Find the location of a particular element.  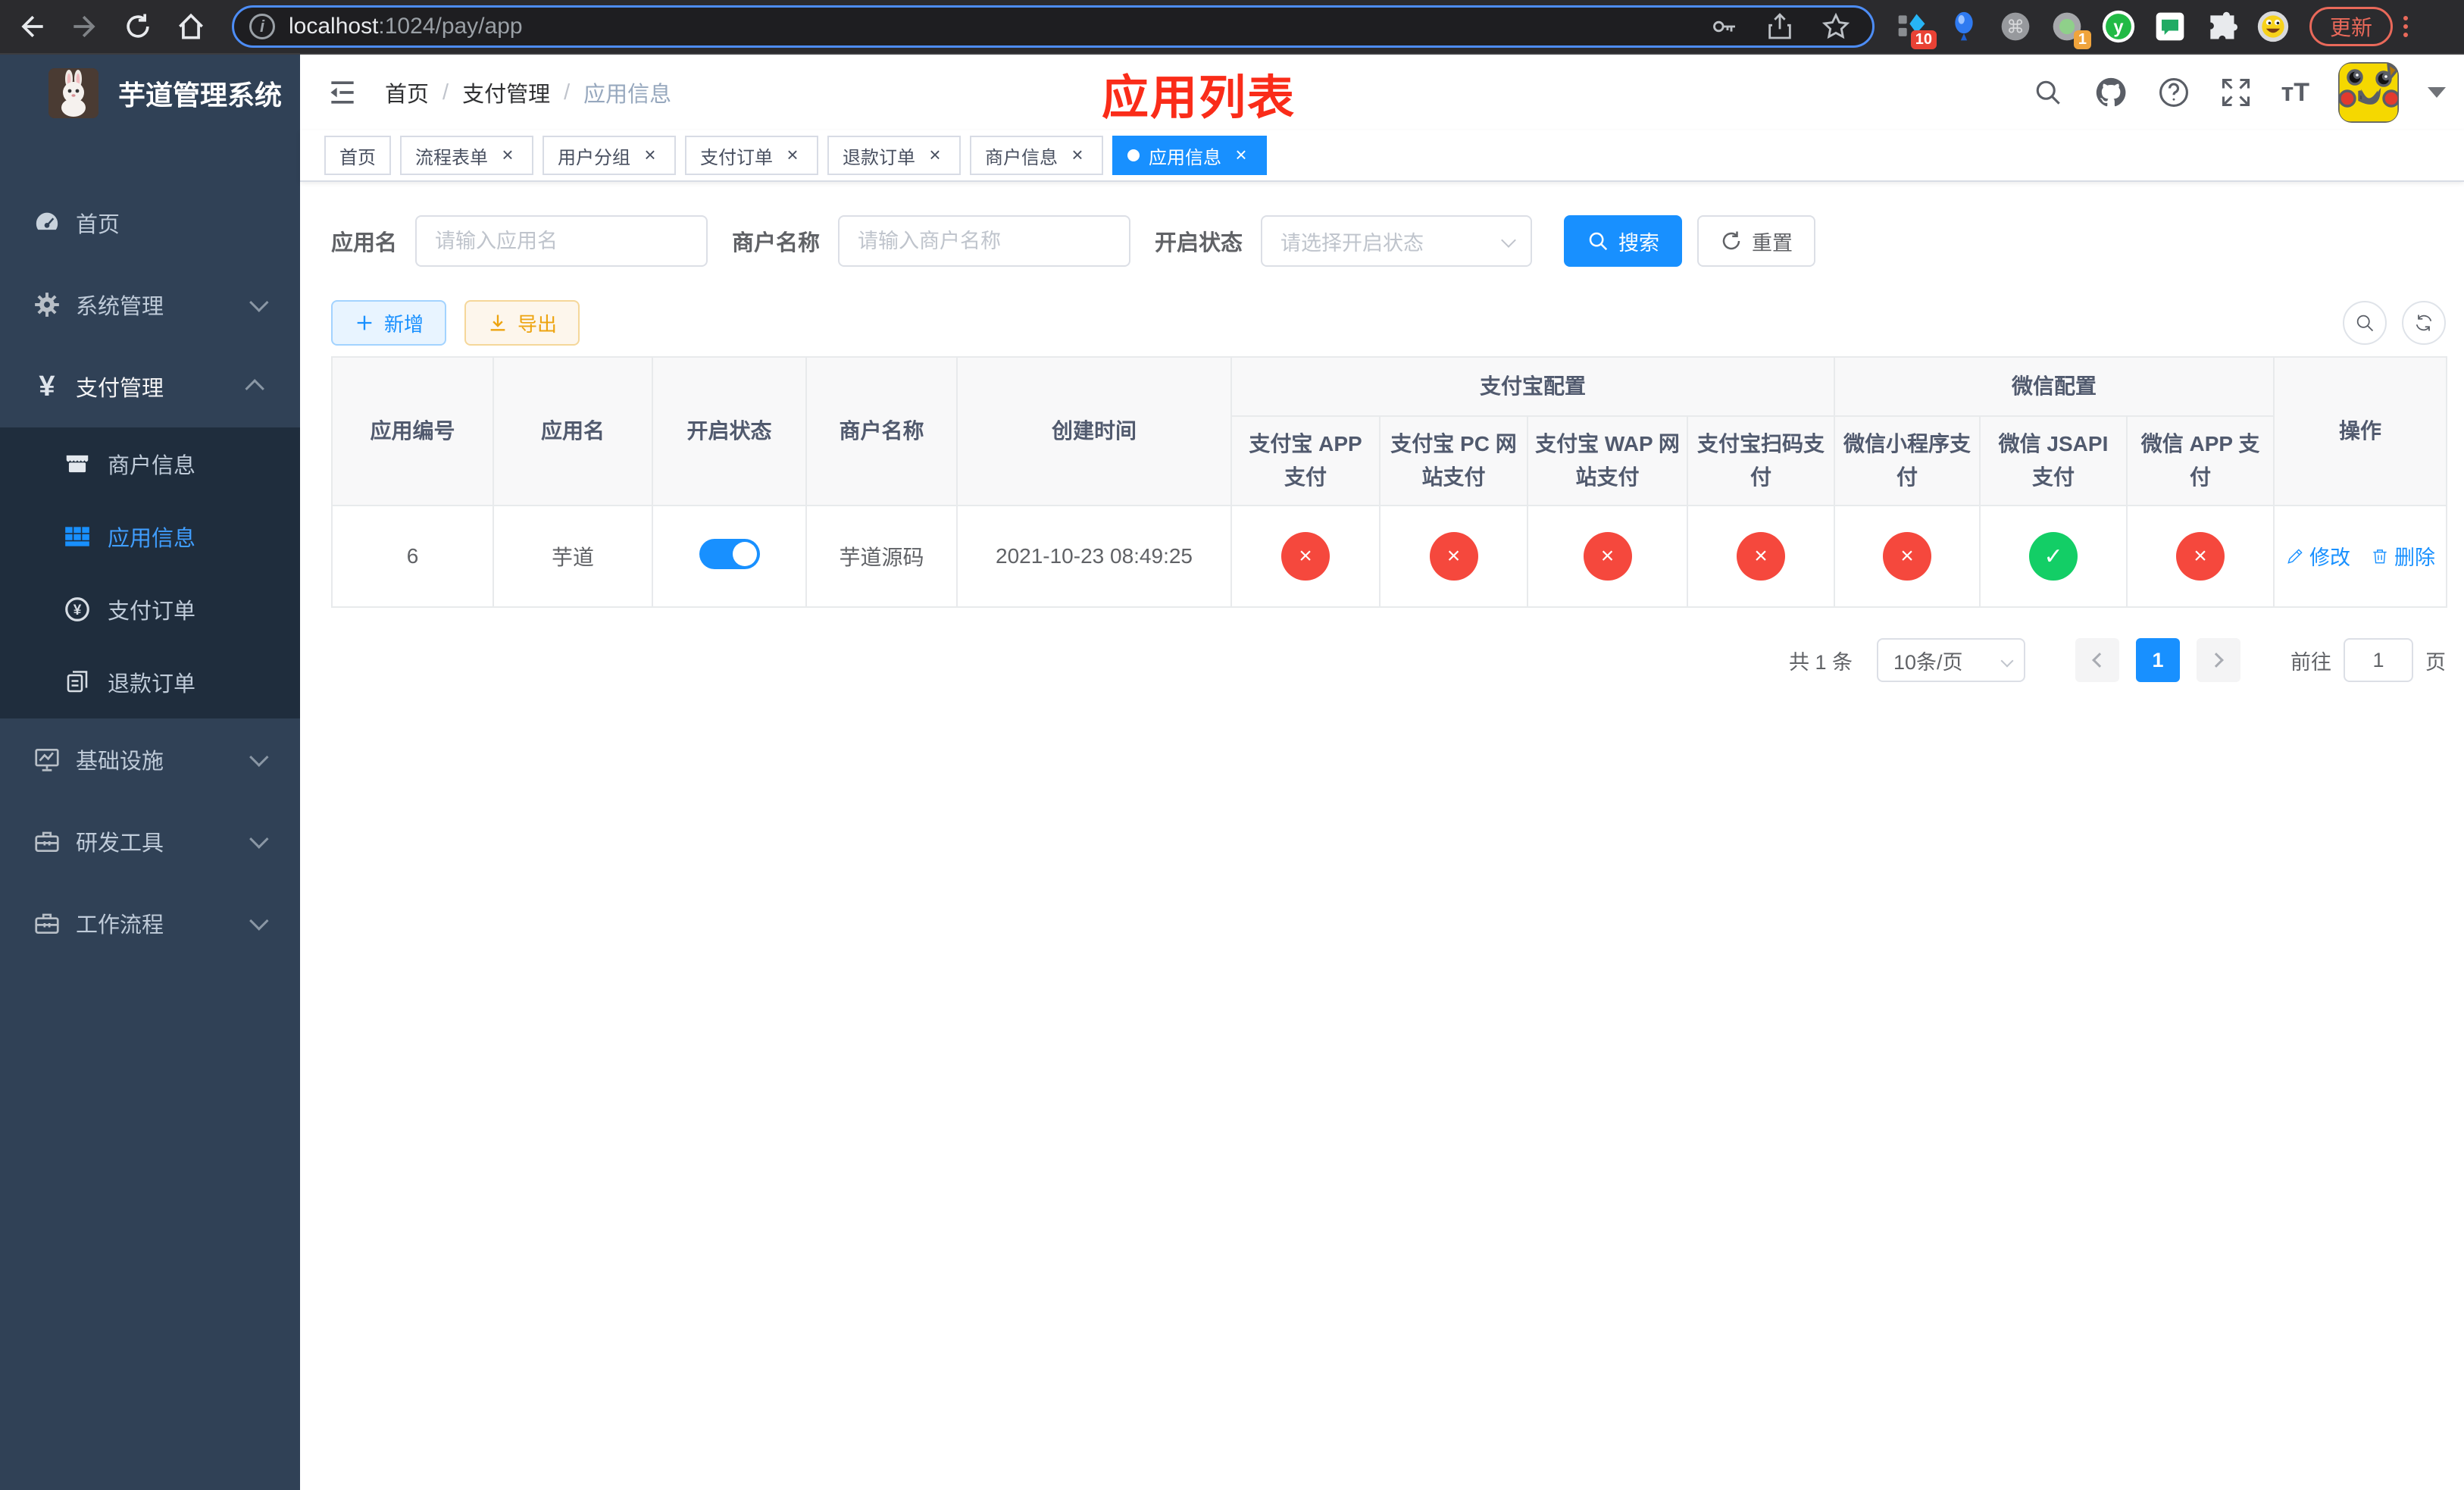

download-icon is located at coordinates (497, 323).